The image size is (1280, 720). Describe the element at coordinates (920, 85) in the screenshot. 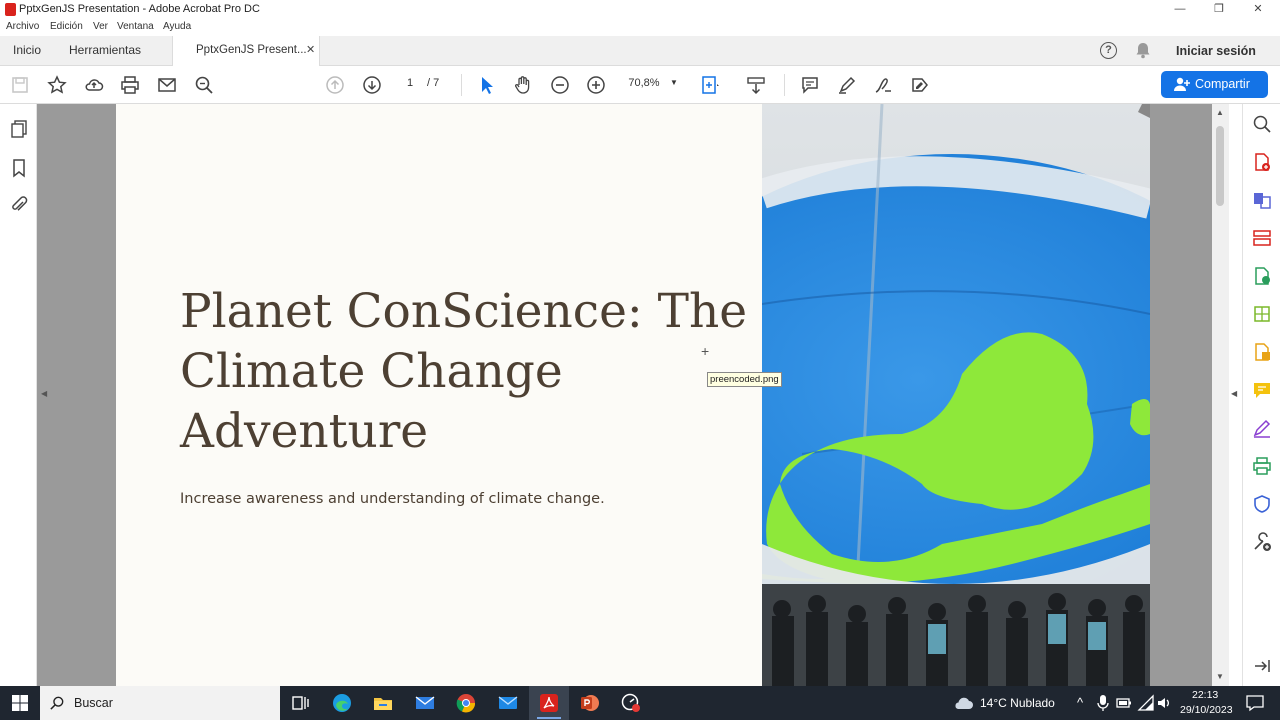

I see `fill-sign-icon` at that location.